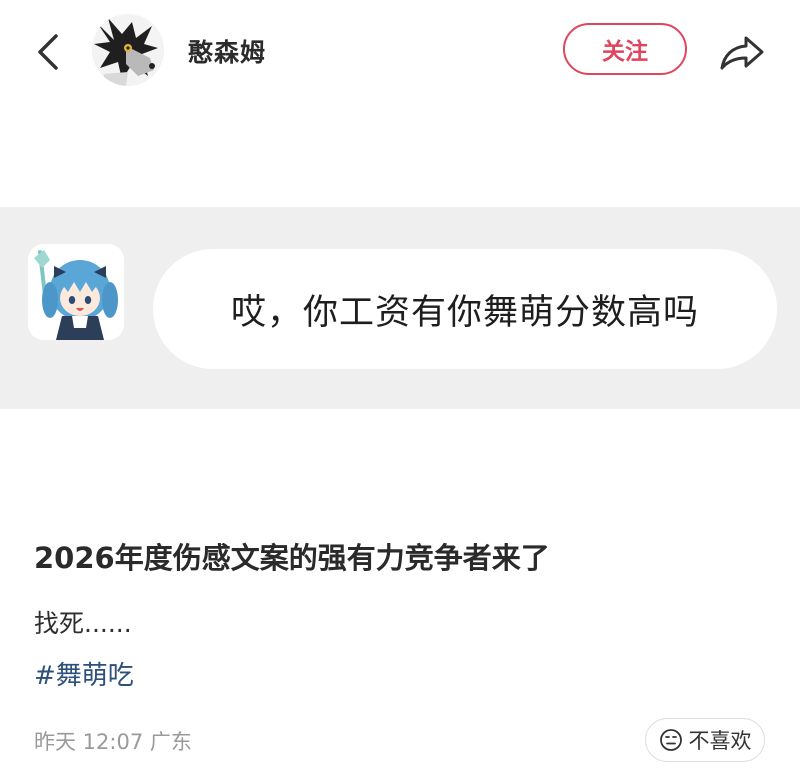 The width and height of the screenshot is (800, 774). Describe the element at coordinates (400, 50) in the screenshot. I see `top-bar: 憨森姆 关注` at that location.